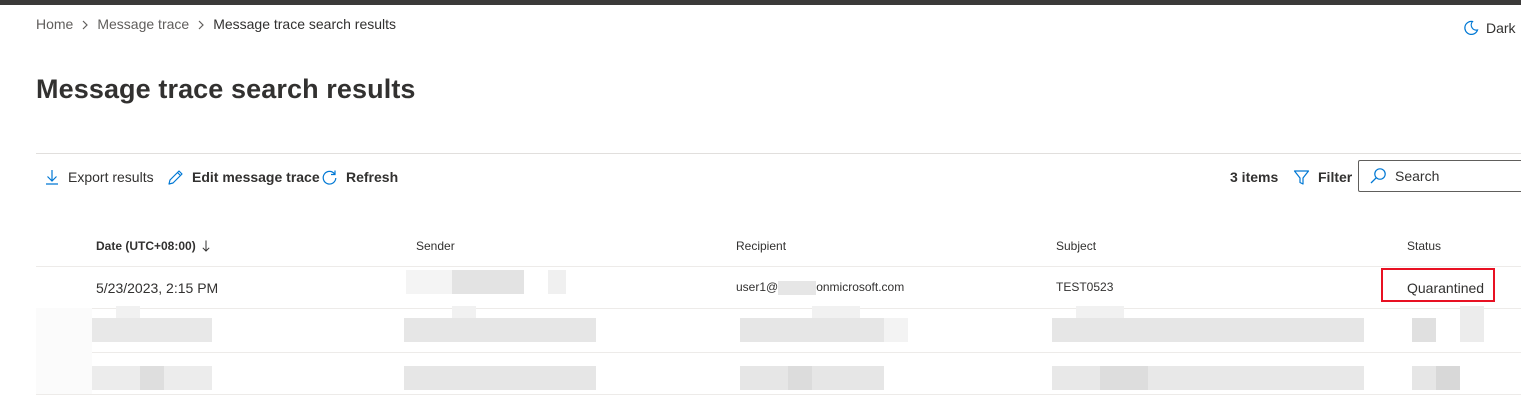 The image size is (1521, 415). Describe the element at coordinates (1455, 176) in the screenshot. I see `search-input` at that location.